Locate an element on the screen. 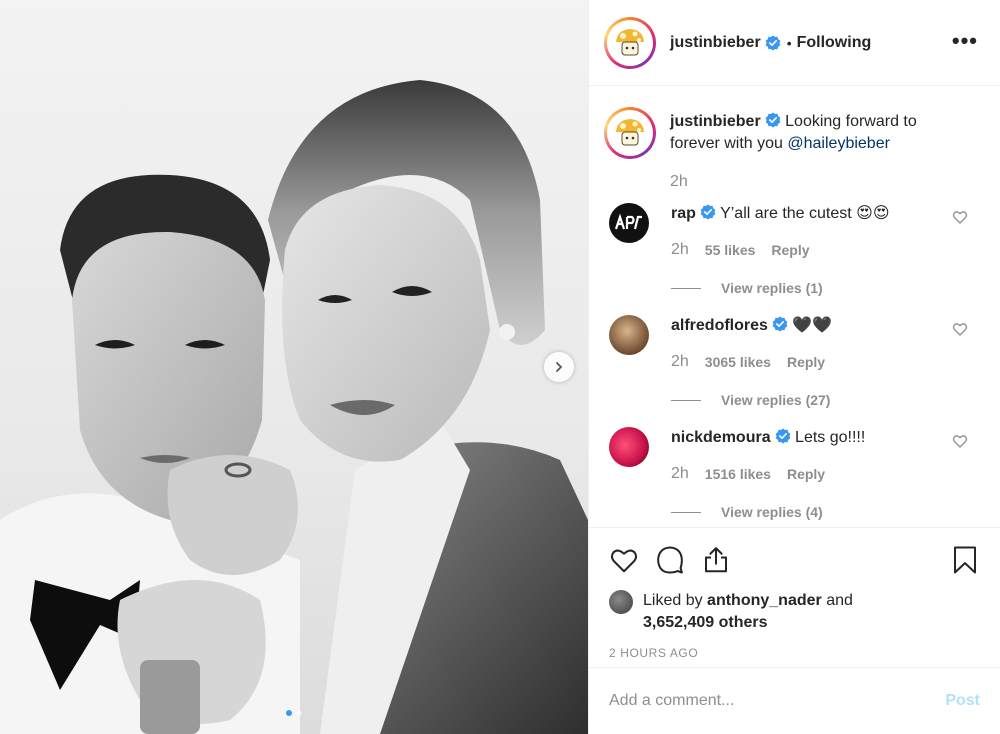  carousel-next-button is located at coordinates (559, 367).